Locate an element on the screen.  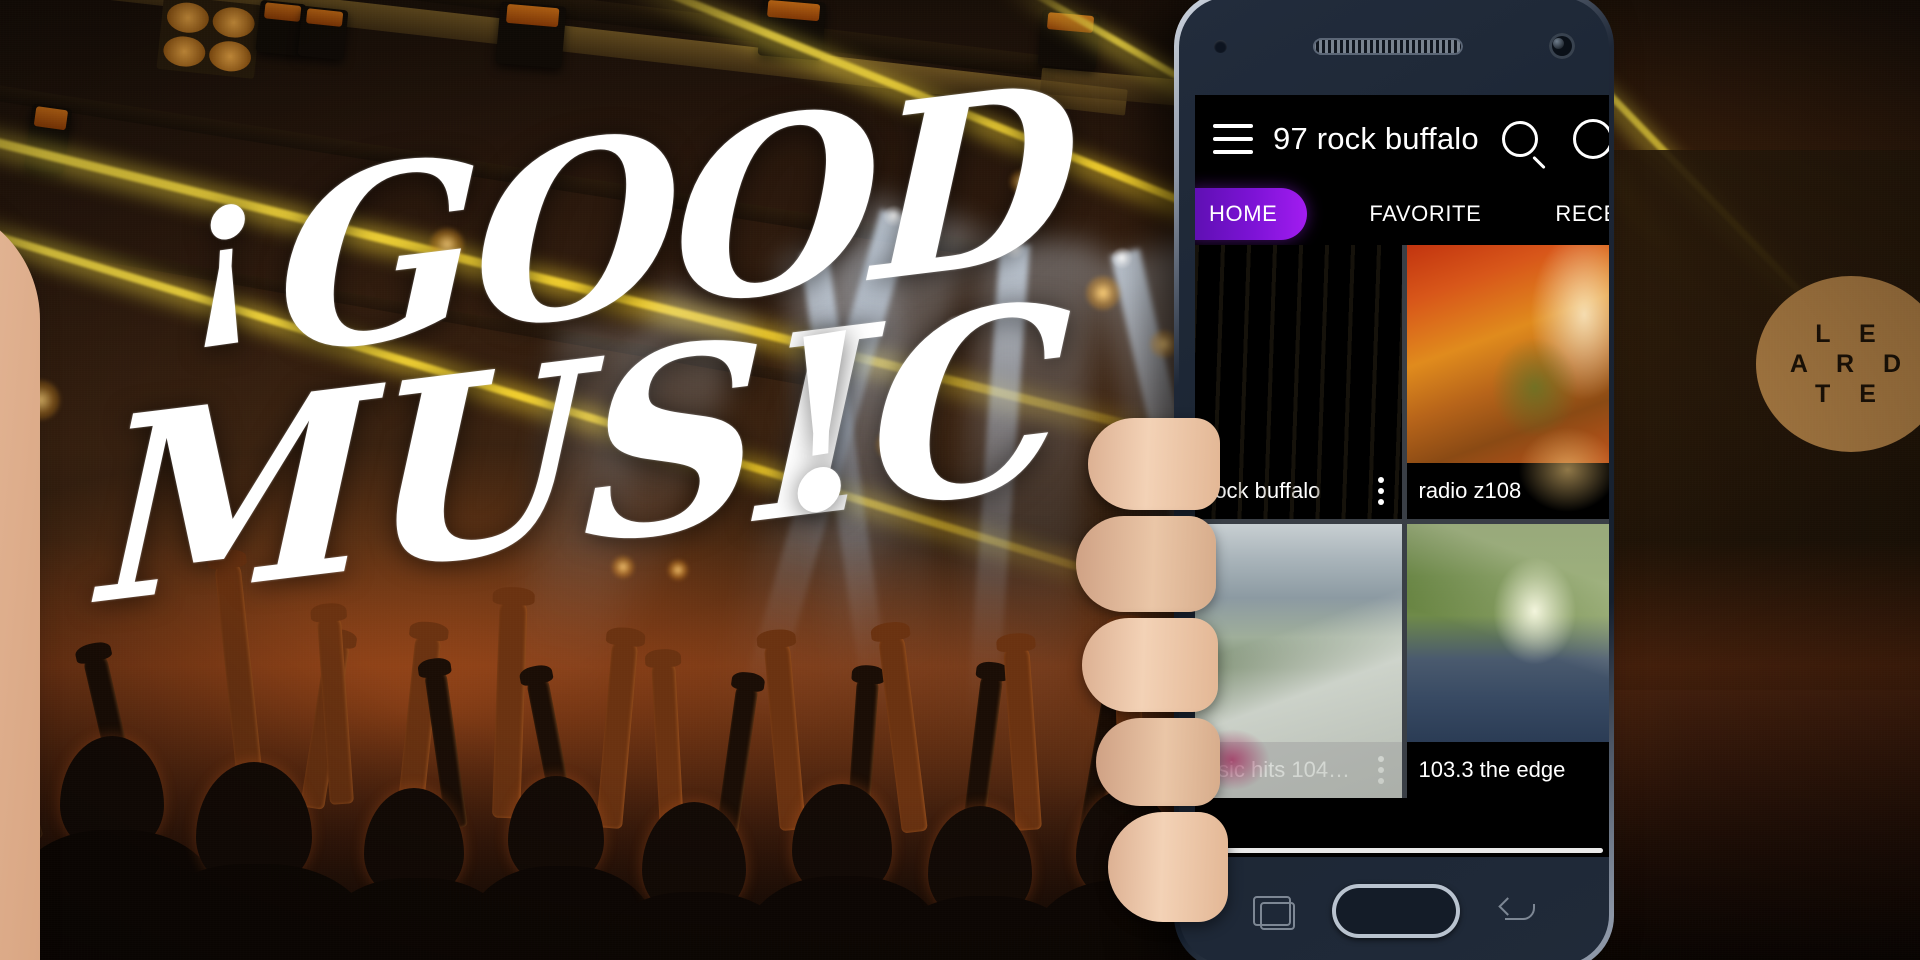
search-button is located at coordinates (1520, 139).